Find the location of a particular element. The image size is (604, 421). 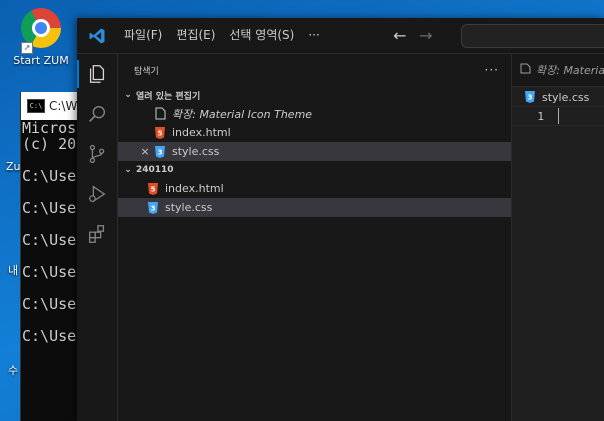

desktop-icon-label-fragment: 수 is located at coordinates (13, 370).